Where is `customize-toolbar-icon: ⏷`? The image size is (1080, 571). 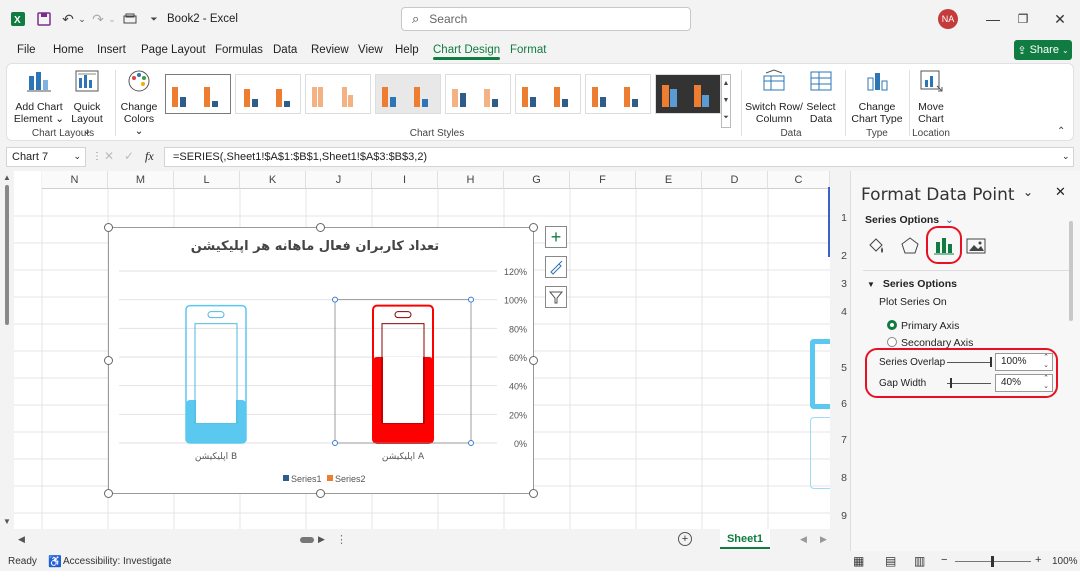 customize-toolbar-icon: ⏷ is located at coordinates (154, 19).